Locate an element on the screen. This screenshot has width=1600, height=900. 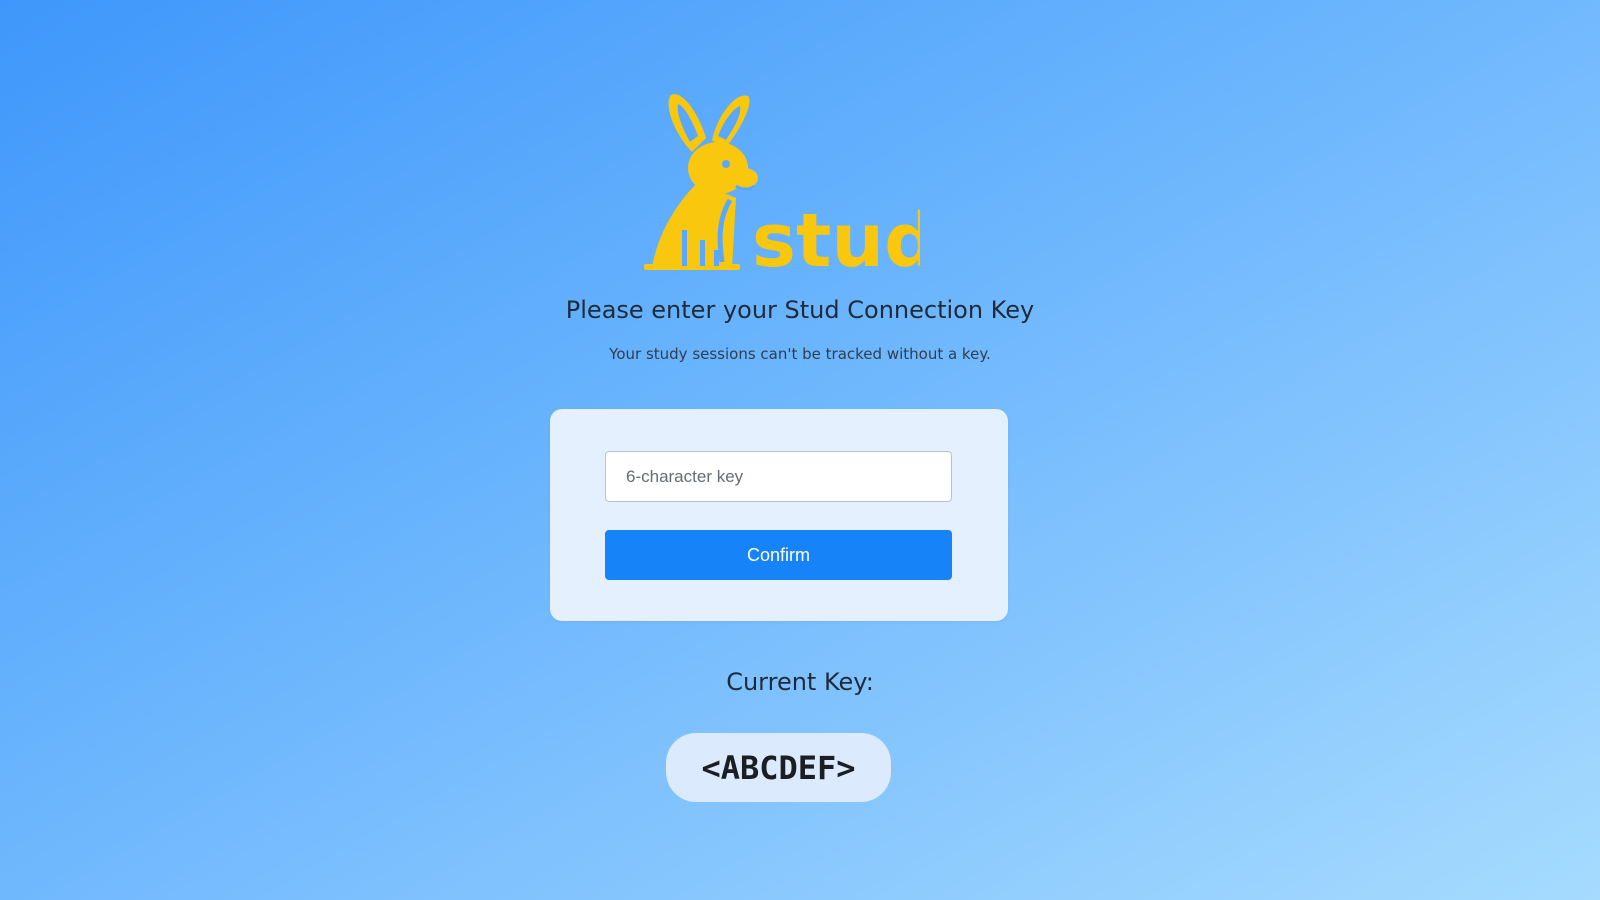
stud-logo: stud is located at coordinates (780, 183).